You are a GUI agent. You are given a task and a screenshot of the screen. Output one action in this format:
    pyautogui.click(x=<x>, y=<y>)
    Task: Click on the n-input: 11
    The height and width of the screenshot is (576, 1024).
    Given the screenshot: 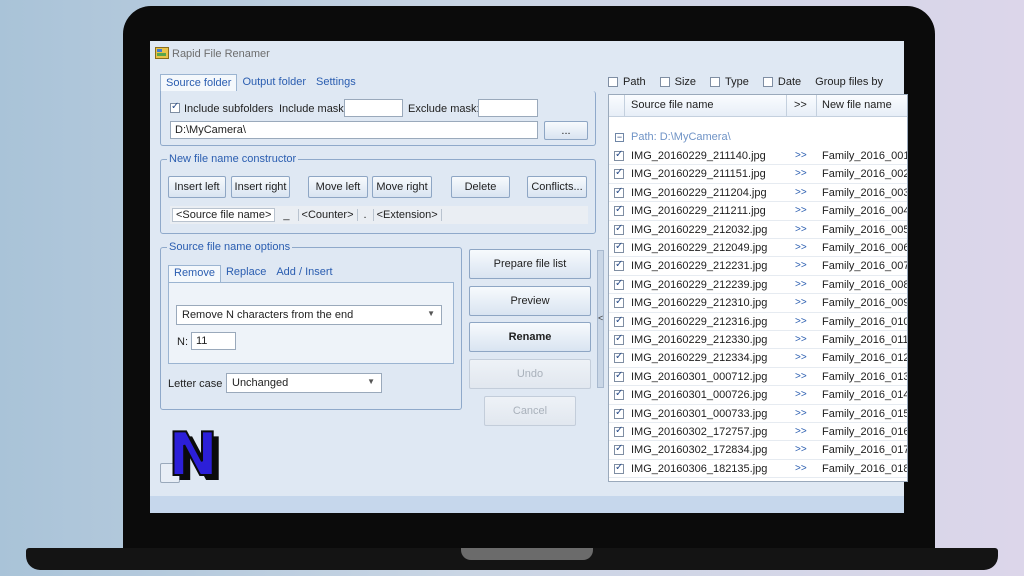 What is the action you would take?
    pyautogui.click(x=213, y=341)
    